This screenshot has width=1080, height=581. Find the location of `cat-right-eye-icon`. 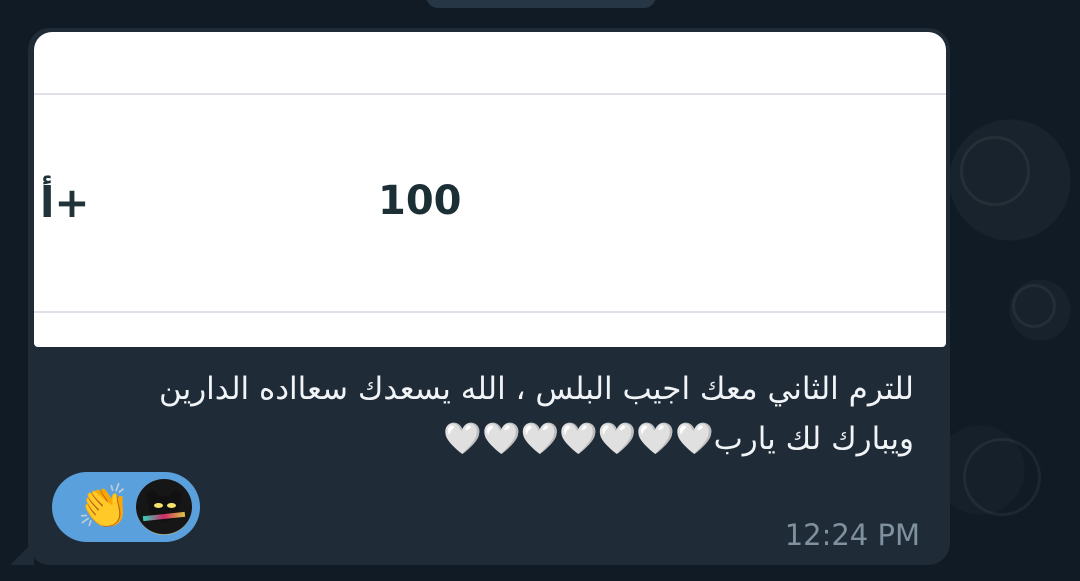

cat-right-eye-icon is located at coordinates (171, 505).